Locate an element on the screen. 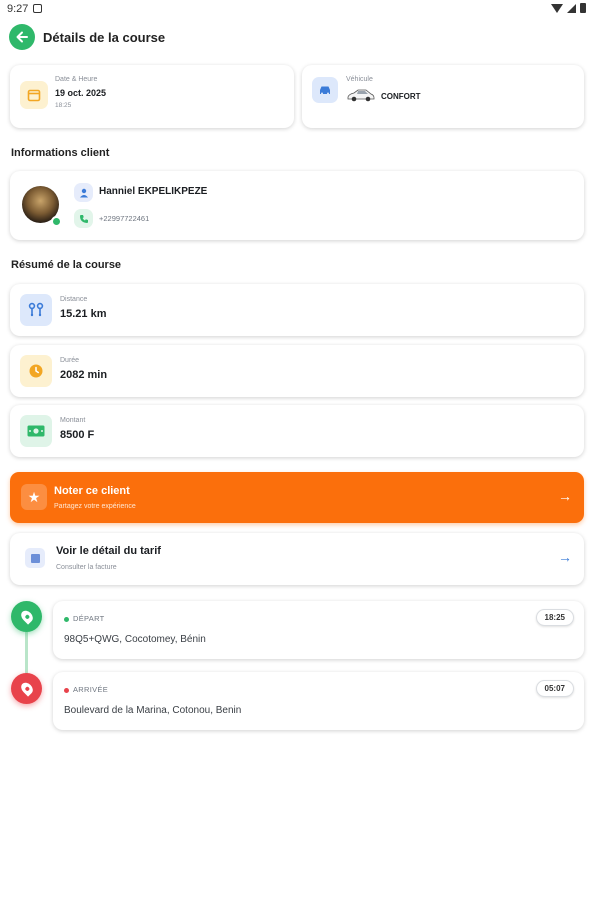 The image size is (594, 900). amount-label: Montant is located at coordinates (73, 420).